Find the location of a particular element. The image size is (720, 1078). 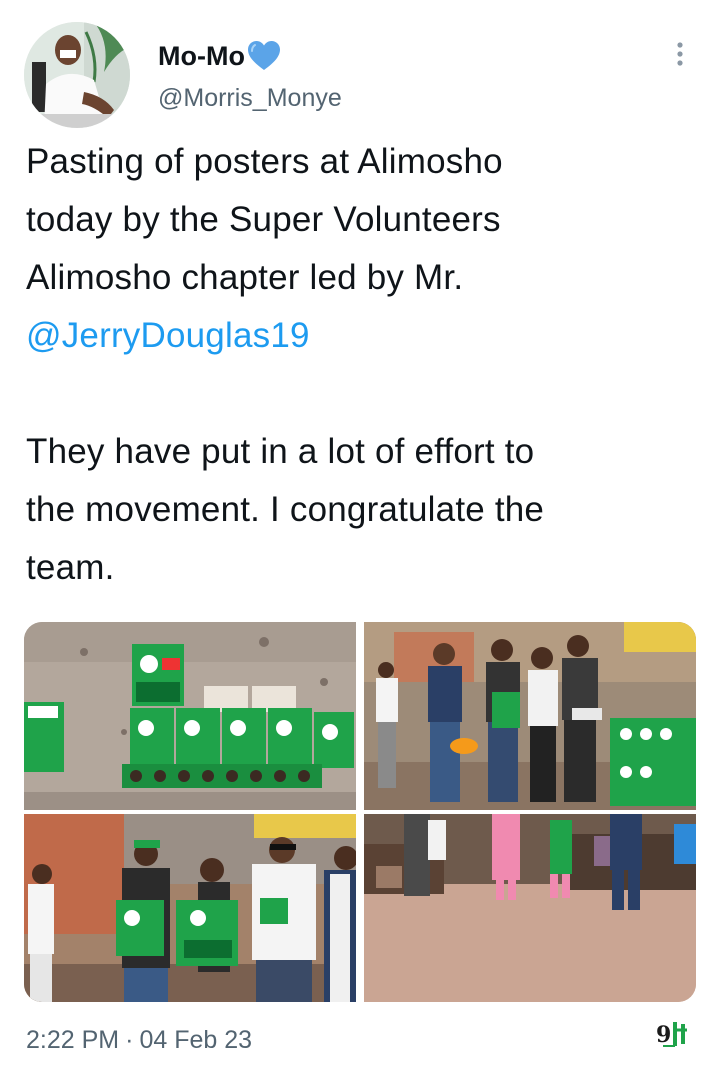

posters-on-wall-photo is located at coordinates (190, 716).